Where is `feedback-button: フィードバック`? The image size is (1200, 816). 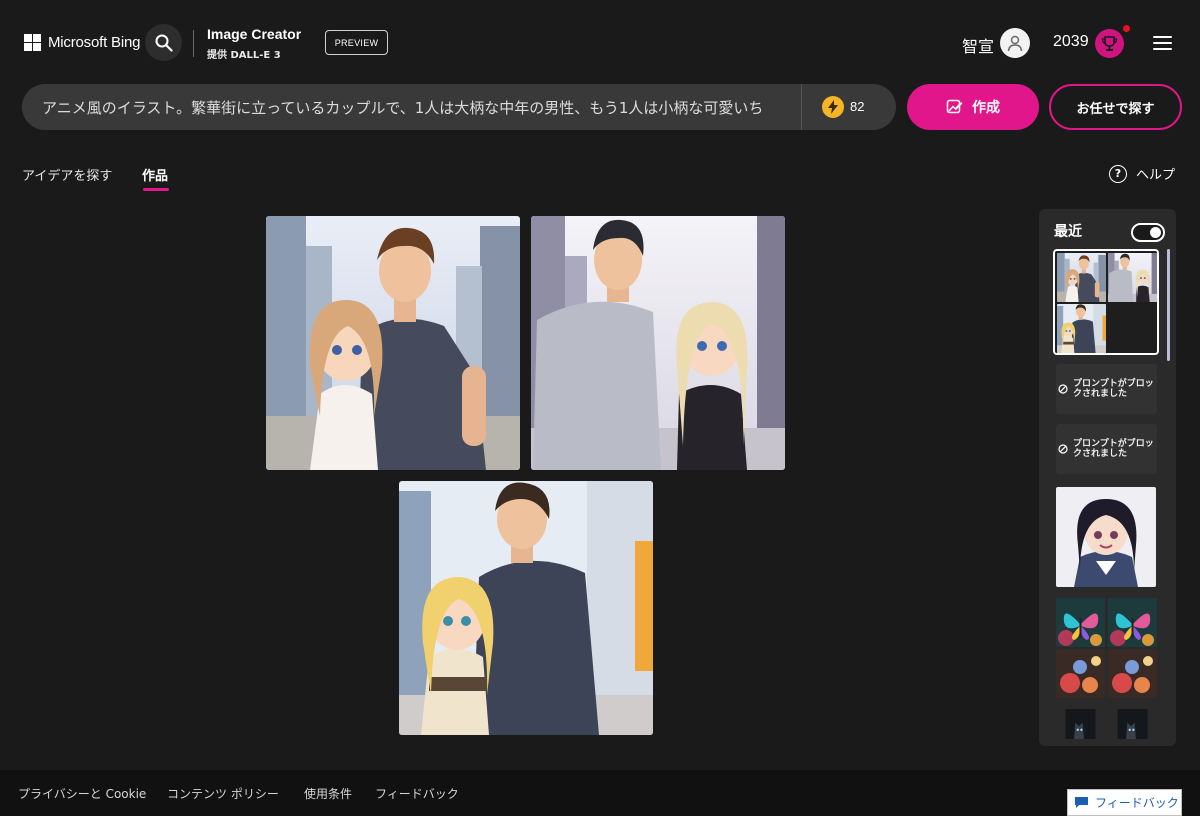 feedback-button: フィードバック is located at coordinates (1124, 802).